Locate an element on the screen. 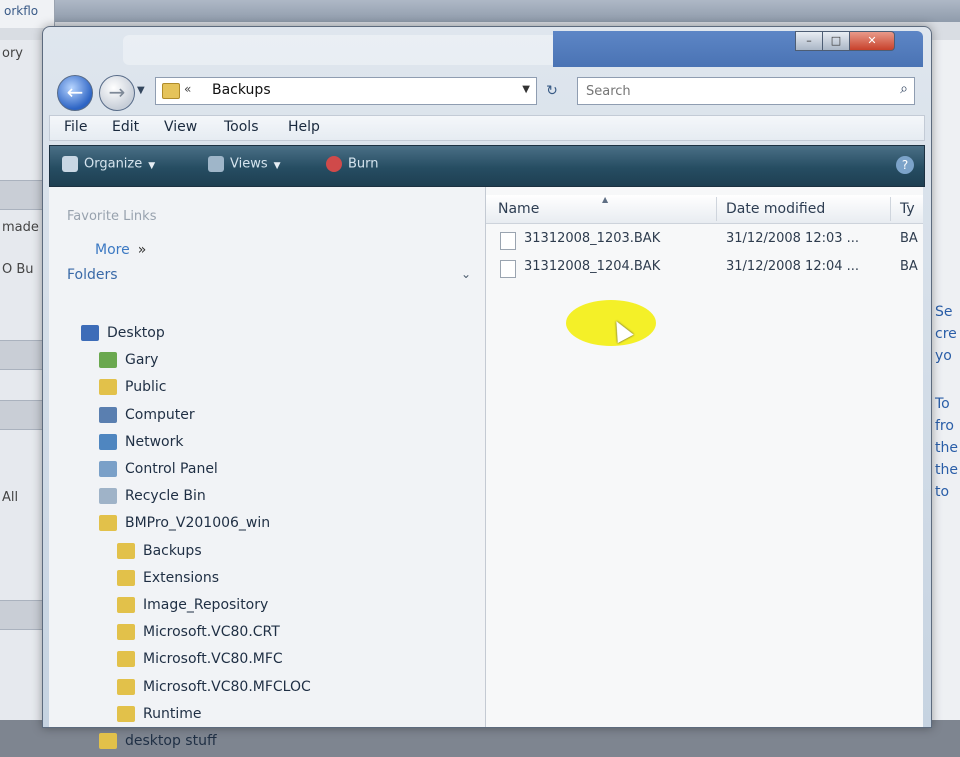  tree-item-label: Image_Repository is located at coordinates (206, 605).